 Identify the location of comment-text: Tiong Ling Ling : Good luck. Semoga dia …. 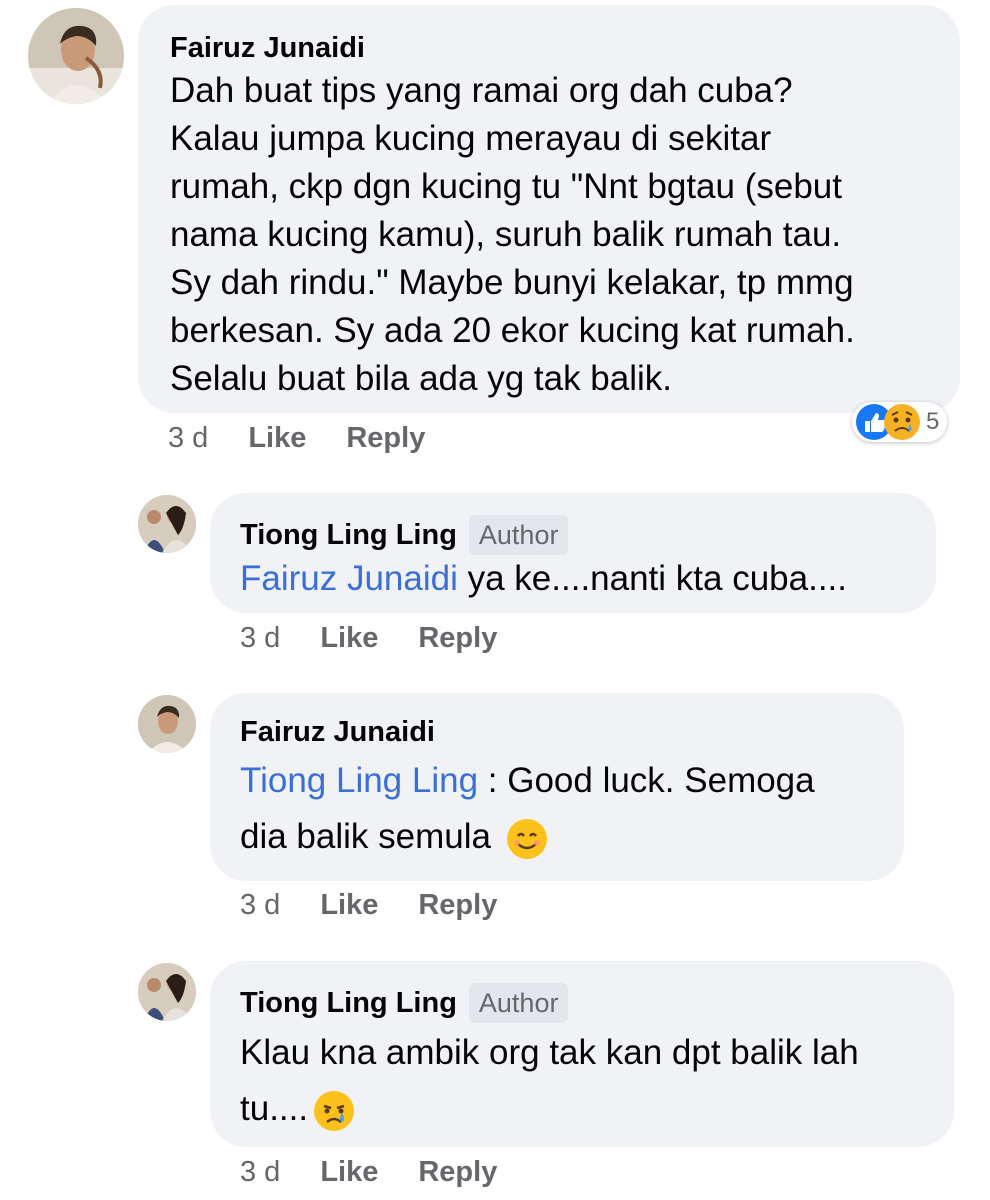
(572, 809).